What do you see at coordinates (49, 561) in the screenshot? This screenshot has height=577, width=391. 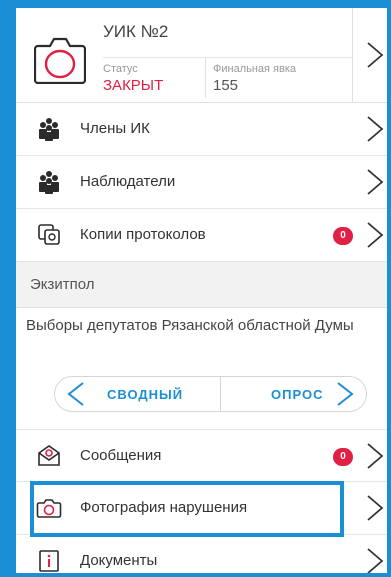 I see `info-icon` at bounding box center [49, 561].